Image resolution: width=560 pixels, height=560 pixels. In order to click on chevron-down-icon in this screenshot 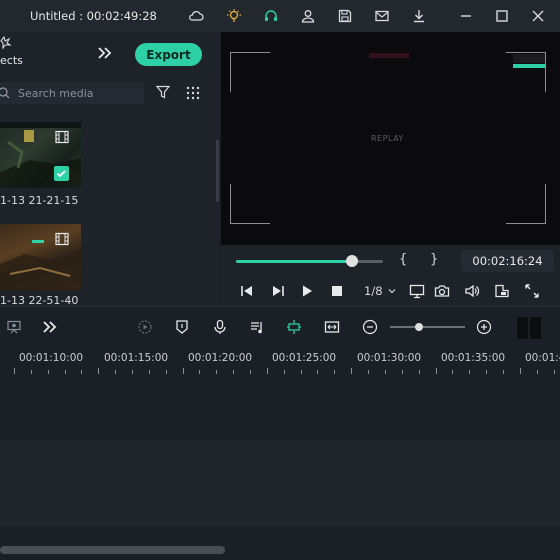, I will do `click(392, 290)`.